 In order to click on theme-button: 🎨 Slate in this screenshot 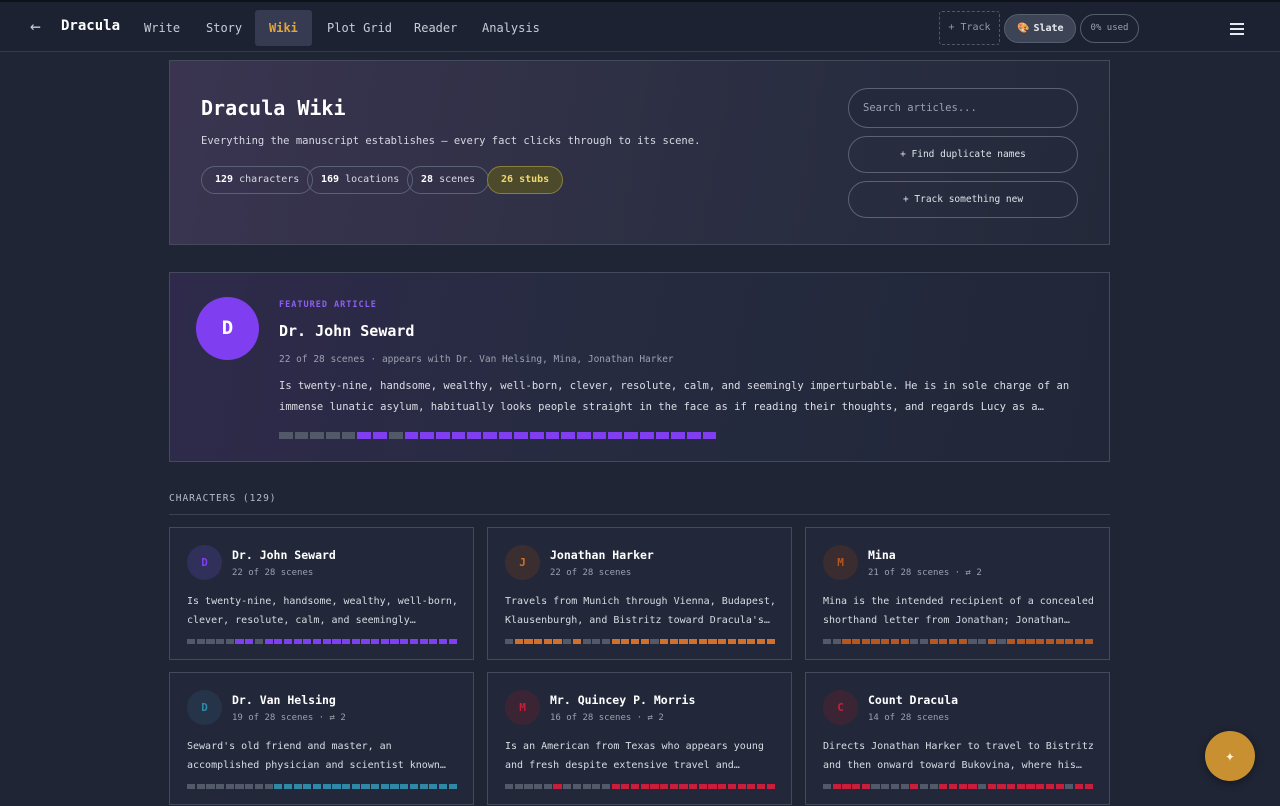, I will do `click(1040, 28)`.